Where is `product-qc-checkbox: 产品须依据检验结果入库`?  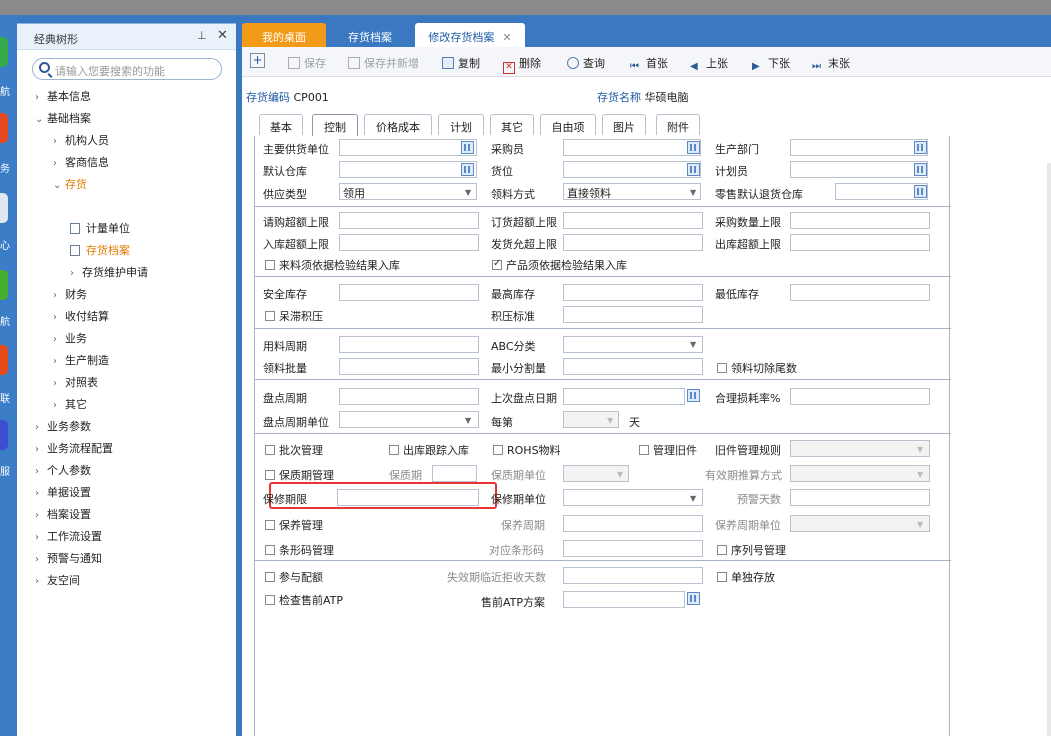 product-qc-checkbox: 产品须依据检验结果入库 is located at coordinates (559, 265).